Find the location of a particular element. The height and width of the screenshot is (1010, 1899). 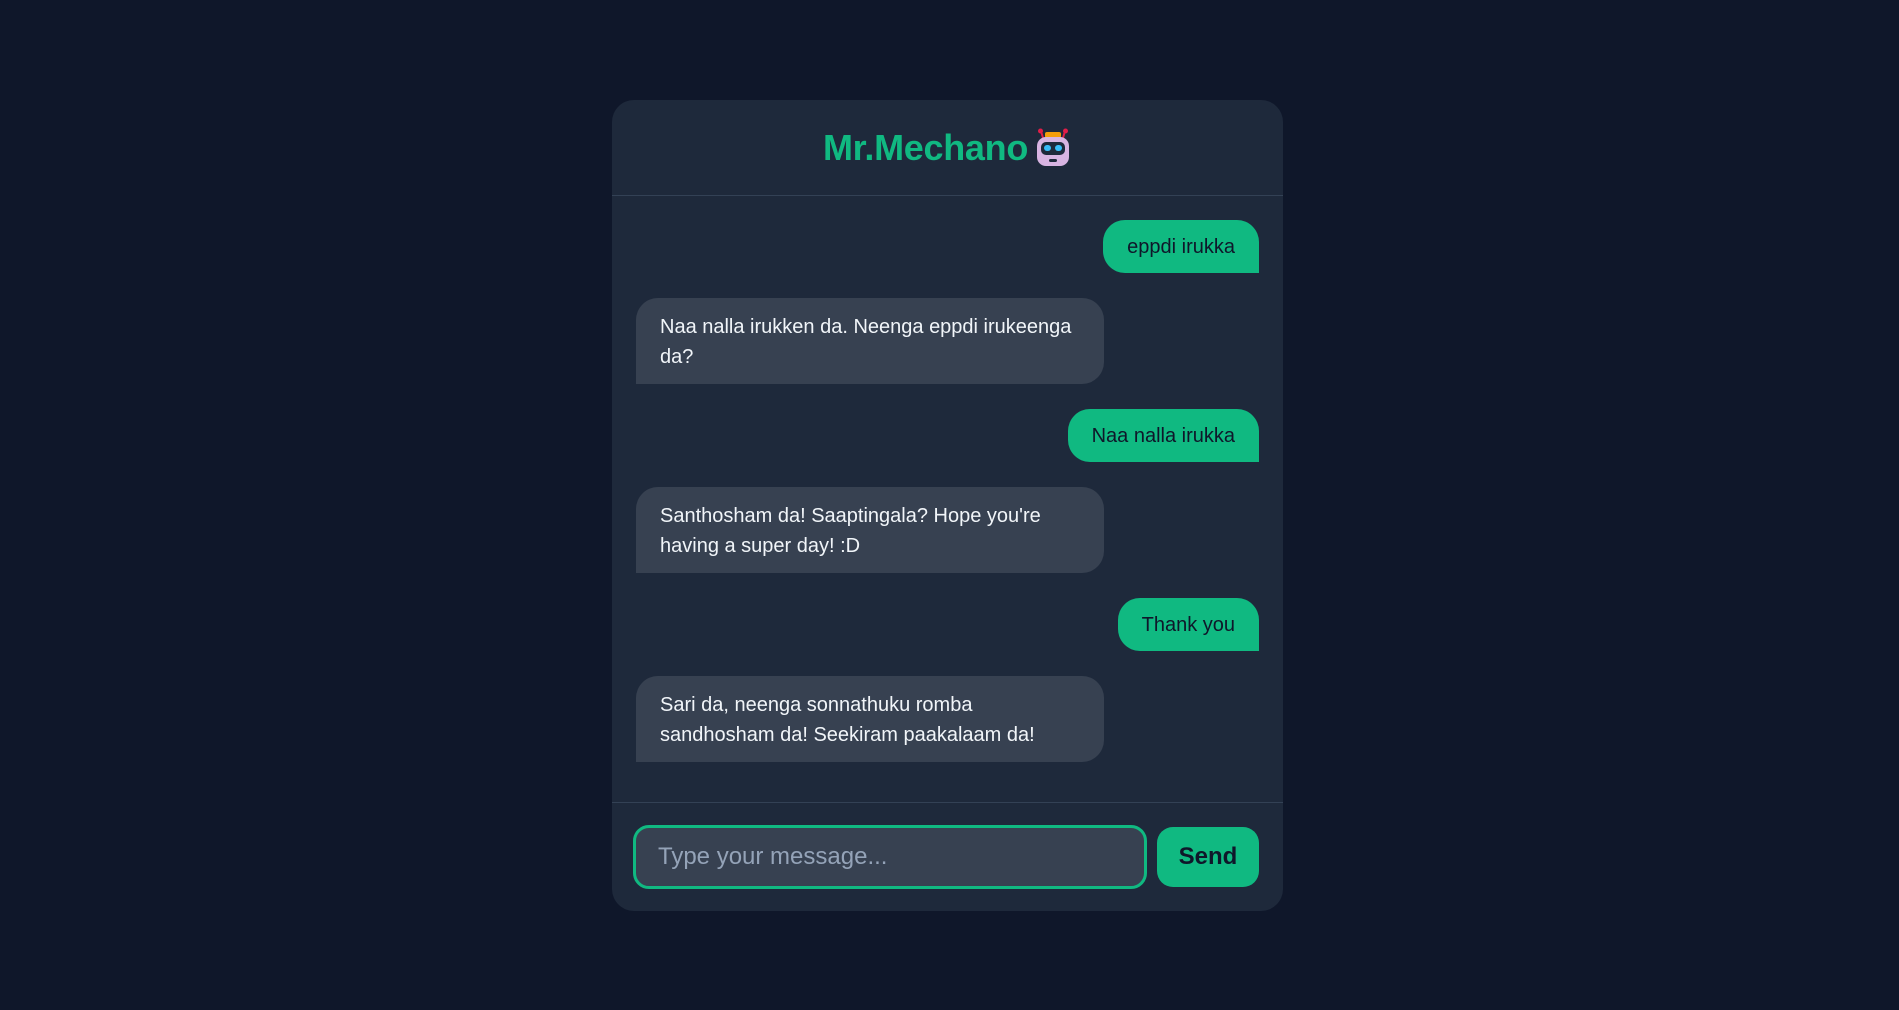

user-message: Naa nalla irukka is located at coordinates (1163, 435).